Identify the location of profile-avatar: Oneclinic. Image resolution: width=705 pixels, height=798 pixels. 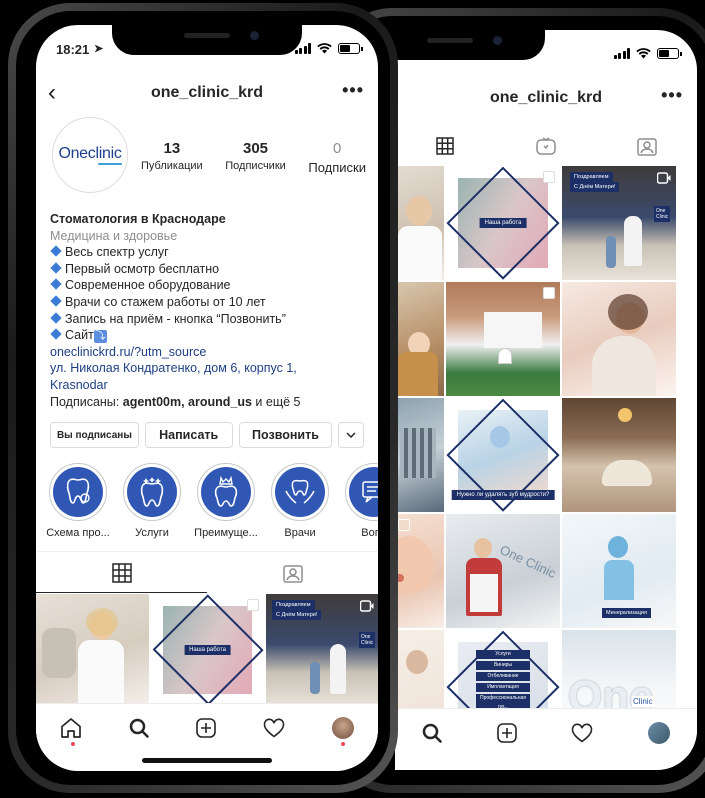
(90, 155).